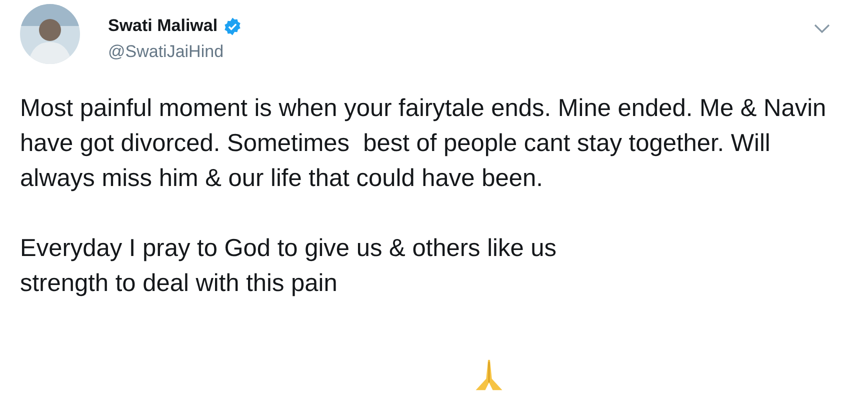 The height and width of the screenshot is (408, 850). What do you see at coordinates (822, 29) in the screenshot?
I see `chevron-down-icon` at bounding box center [822, 29].